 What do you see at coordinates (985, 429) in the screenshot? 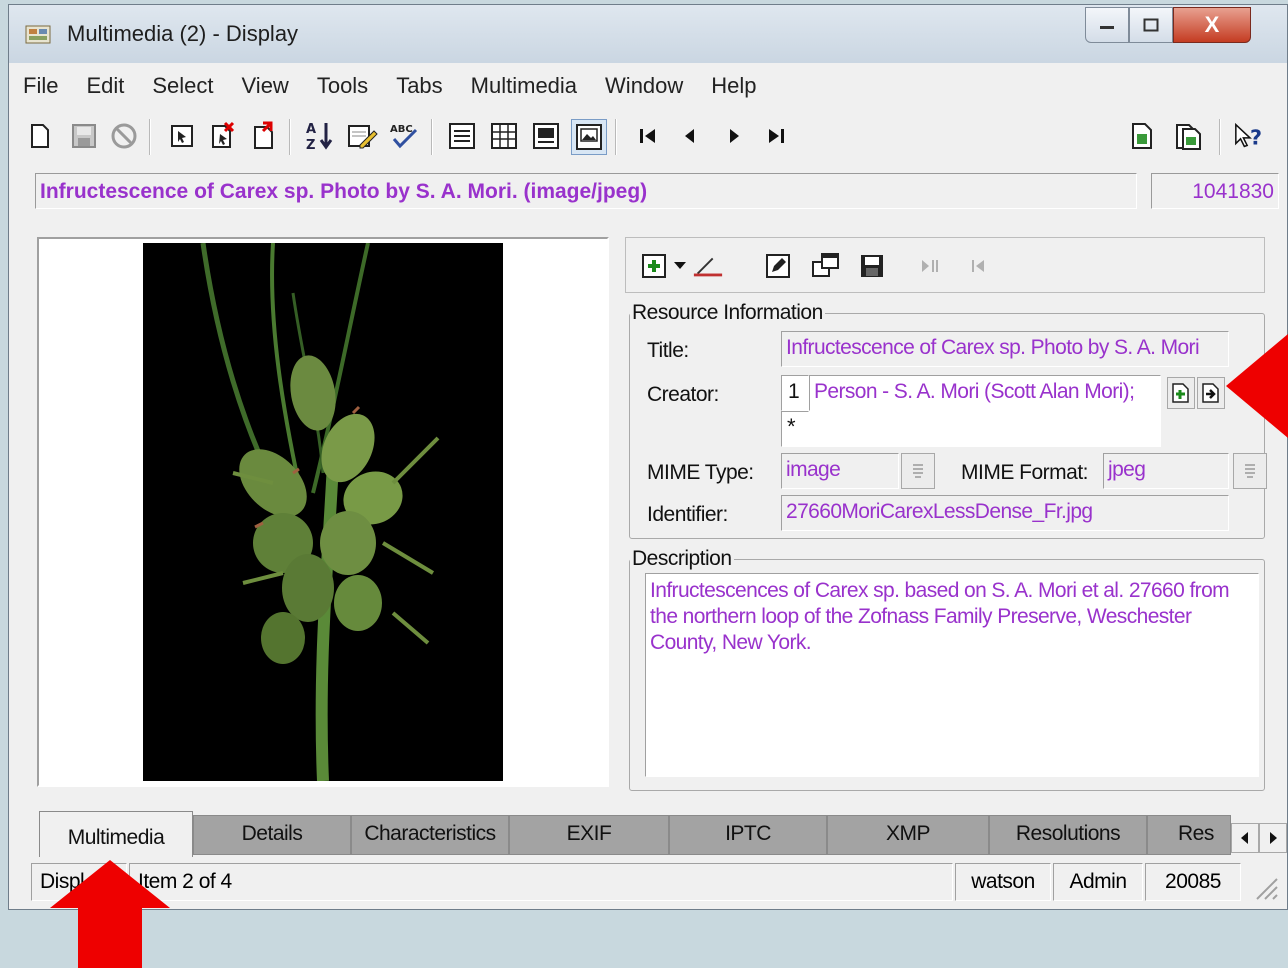
I see `creator-new-row-field` at bounding box center [985, 429].